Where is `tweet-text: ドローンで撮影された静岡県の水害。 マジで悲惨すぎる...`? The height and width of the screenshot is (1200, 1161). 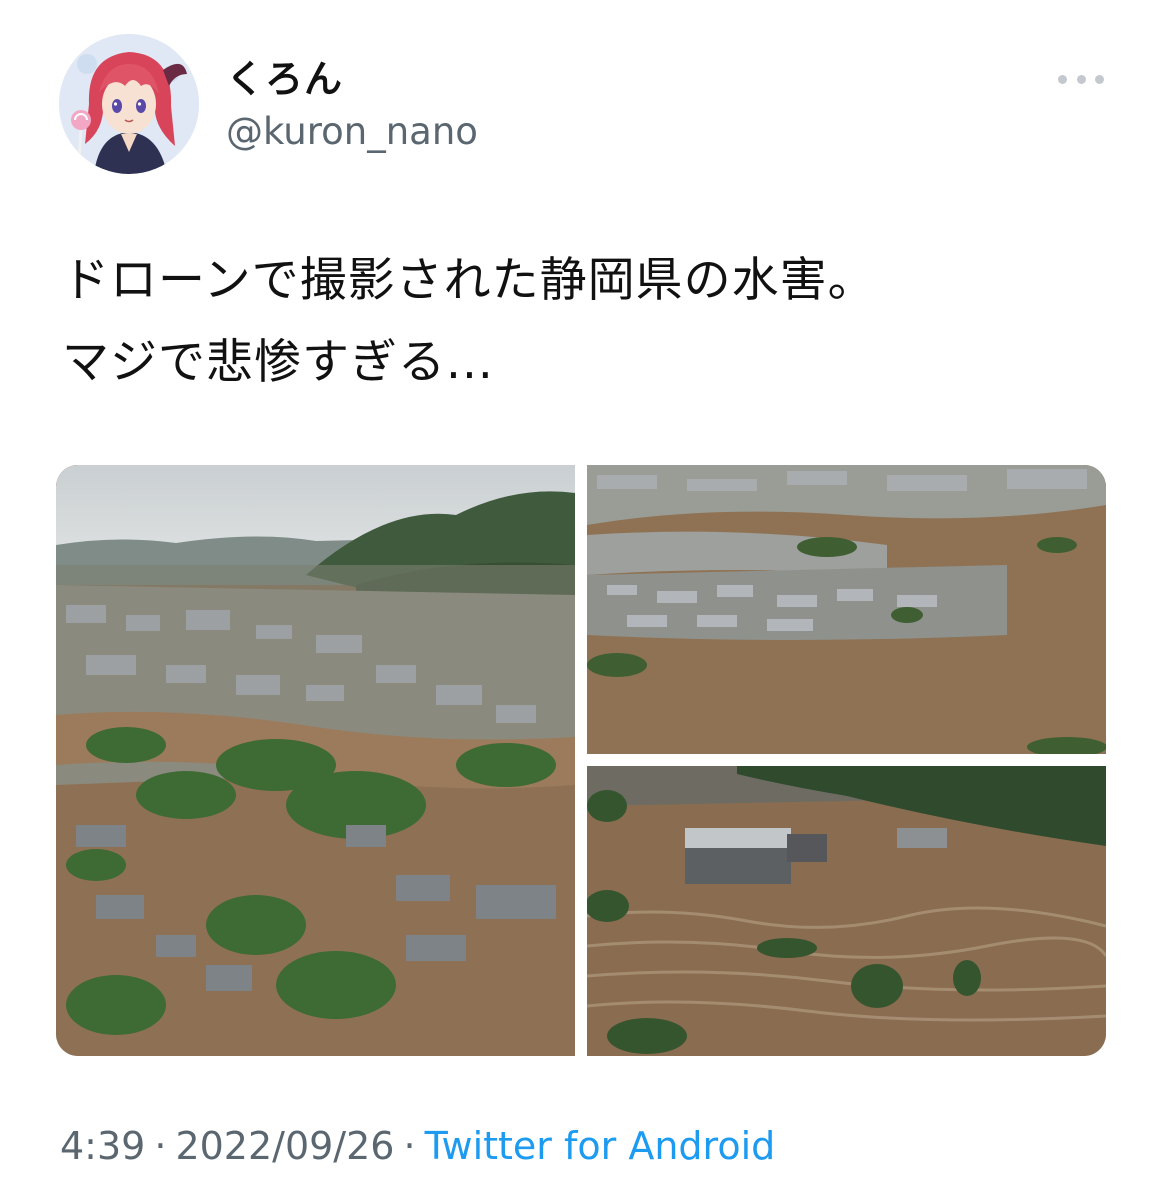
tweet-text: ドローンで撮影された静岡県の水害。 マジで悲惨すぎる... is located at coordinates (582, 322).